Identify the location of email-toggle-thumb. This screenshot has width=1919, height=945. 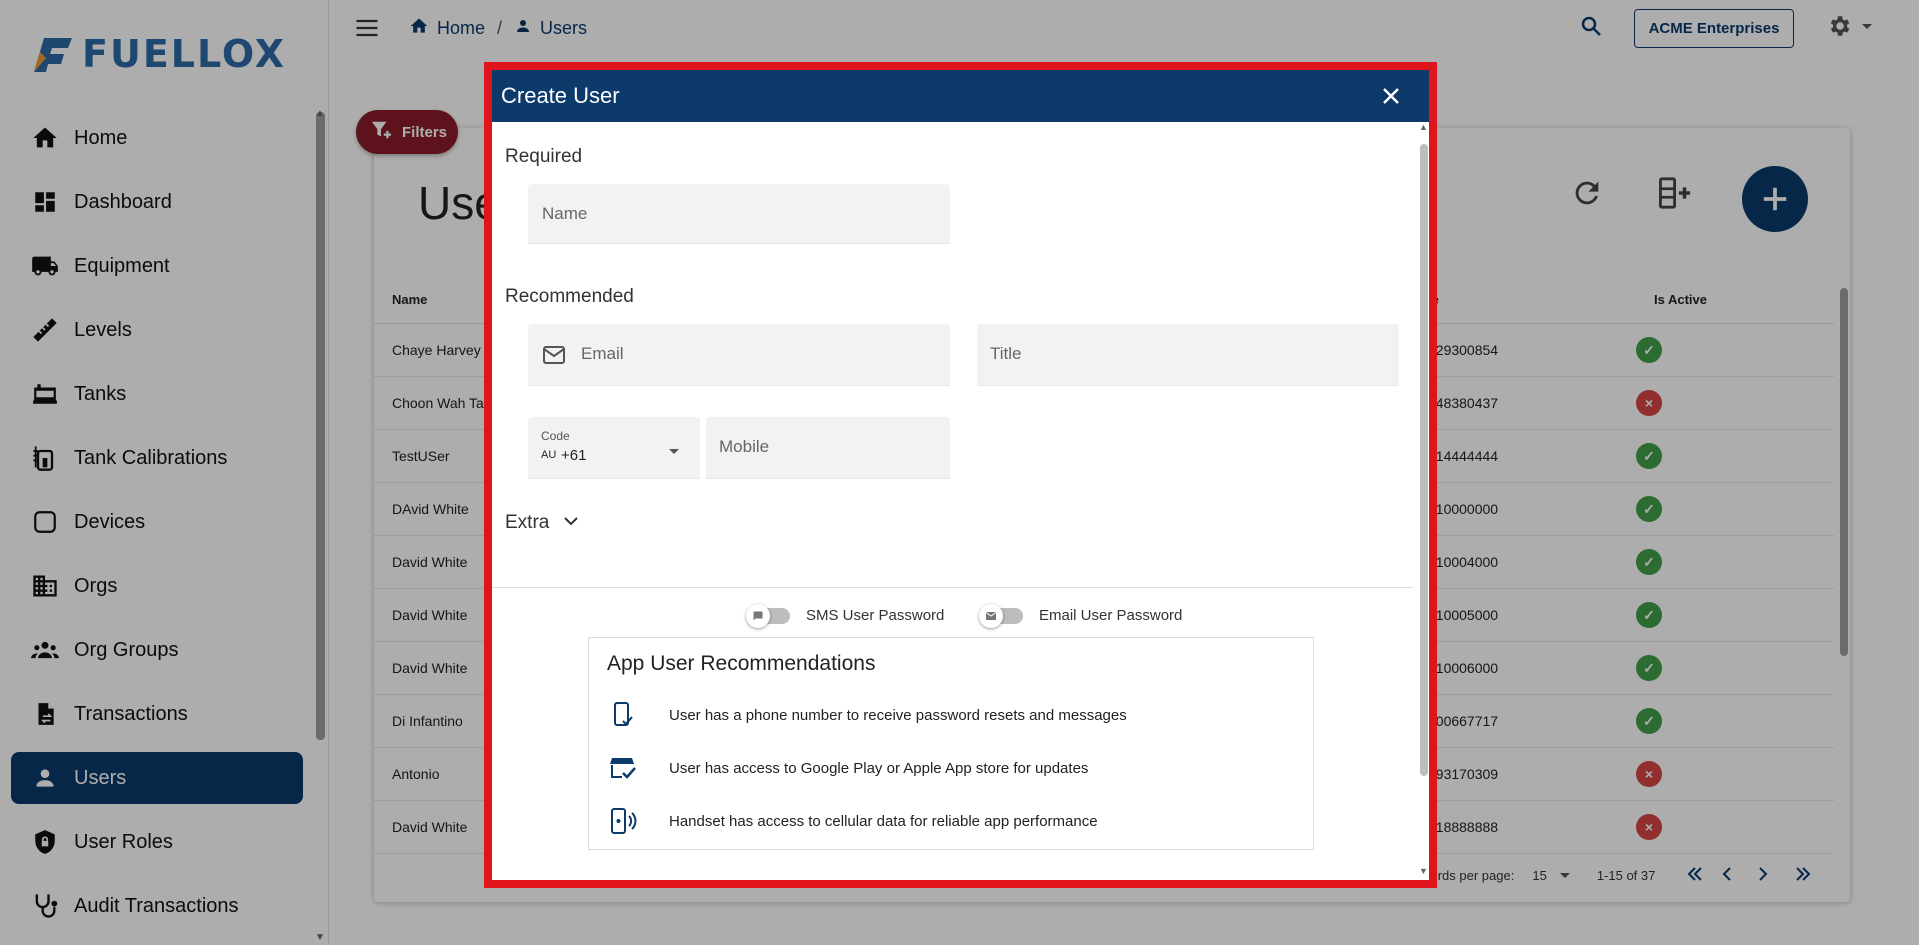
(991, 615).